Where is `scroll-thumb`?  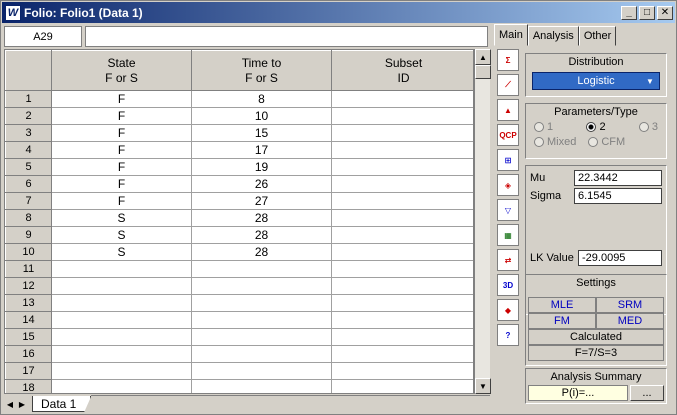 scroll-thumb is located at coordinates (483, 72).